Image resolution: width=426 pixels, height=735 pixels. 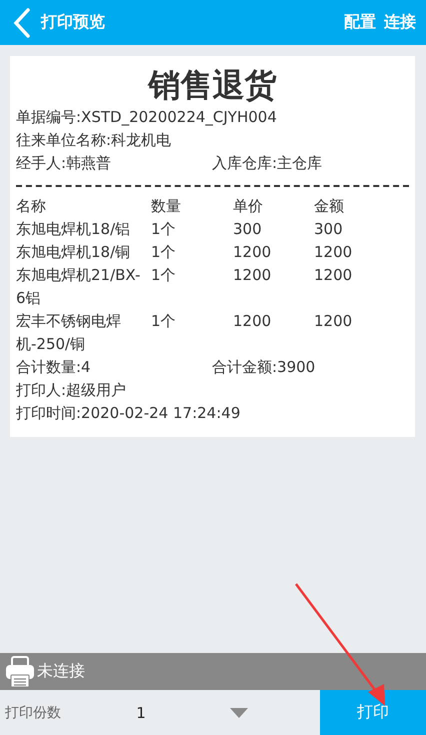 I want to click on printer-status: 未连接, so click(x=61, y=671).